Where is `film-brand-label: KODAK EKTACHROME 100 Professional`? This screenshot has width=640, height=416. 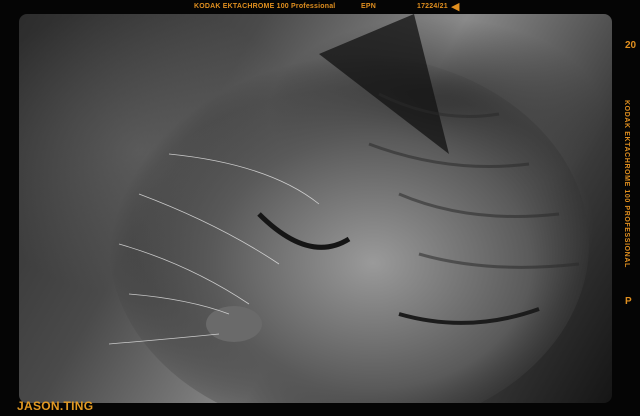 film-brand-label: KODAK EKTACHROME 100 Professional is located at coordinates (265, 6).